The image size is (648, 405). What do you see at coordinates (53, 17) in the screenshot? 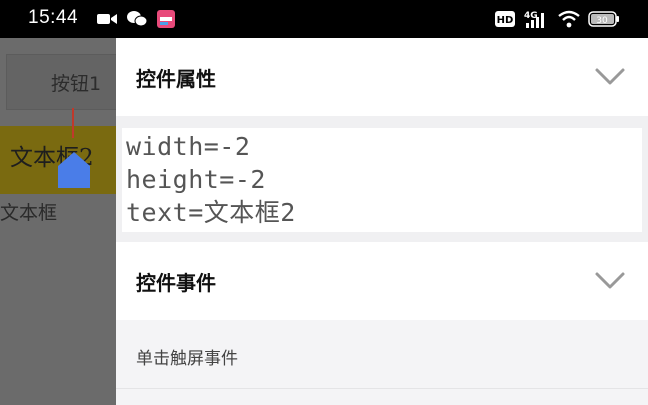
I see `status-time: 15:44` at bounding box center [53, 17].